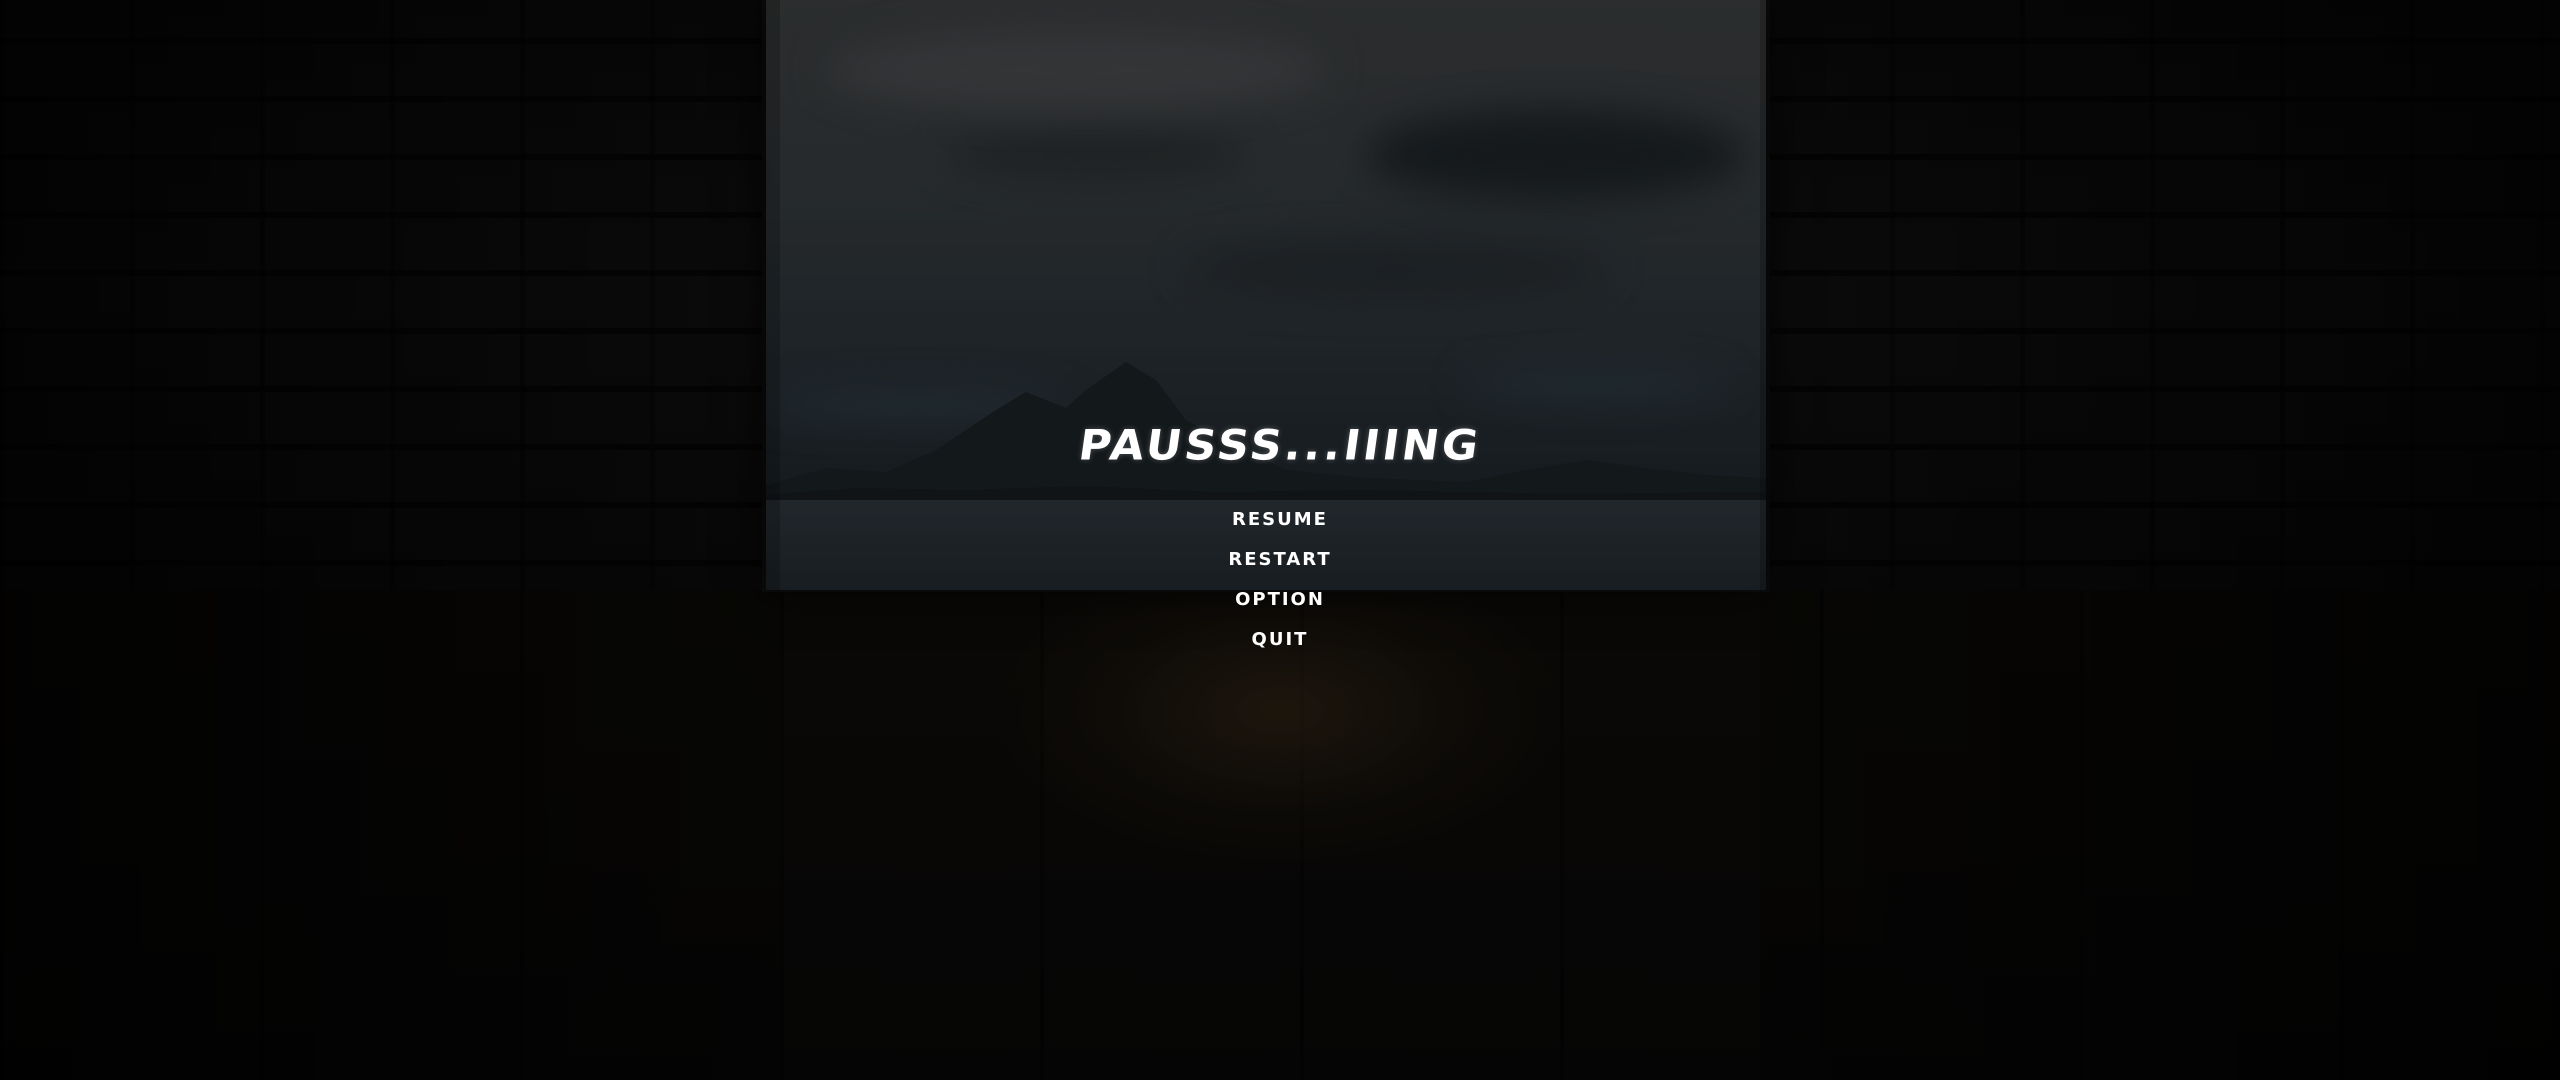 Image resolution: width=2560 pixels, height=1080 pixels. What do you see at coordinates (1280, 600) in the screenshot?
I see `option-button: OPTION` at bounding box center [1280, 600].